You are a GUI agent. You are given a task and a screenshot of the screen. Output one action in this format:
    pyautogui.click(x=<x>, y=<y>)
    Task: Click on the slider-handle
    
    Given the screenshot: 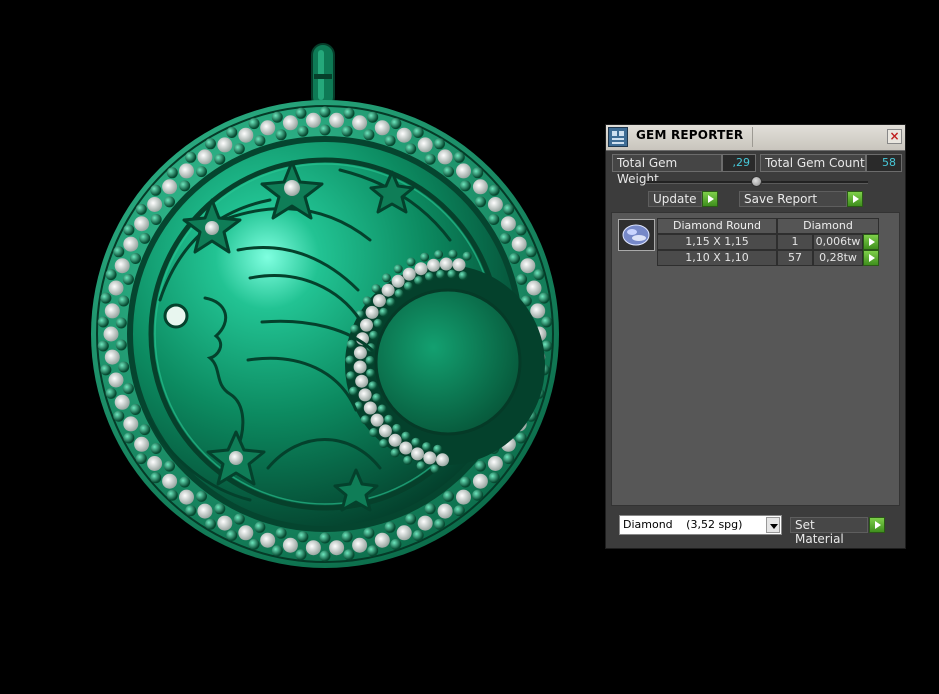 What is the action you would take?
    pyautogui.click(x=756, y=181)
    